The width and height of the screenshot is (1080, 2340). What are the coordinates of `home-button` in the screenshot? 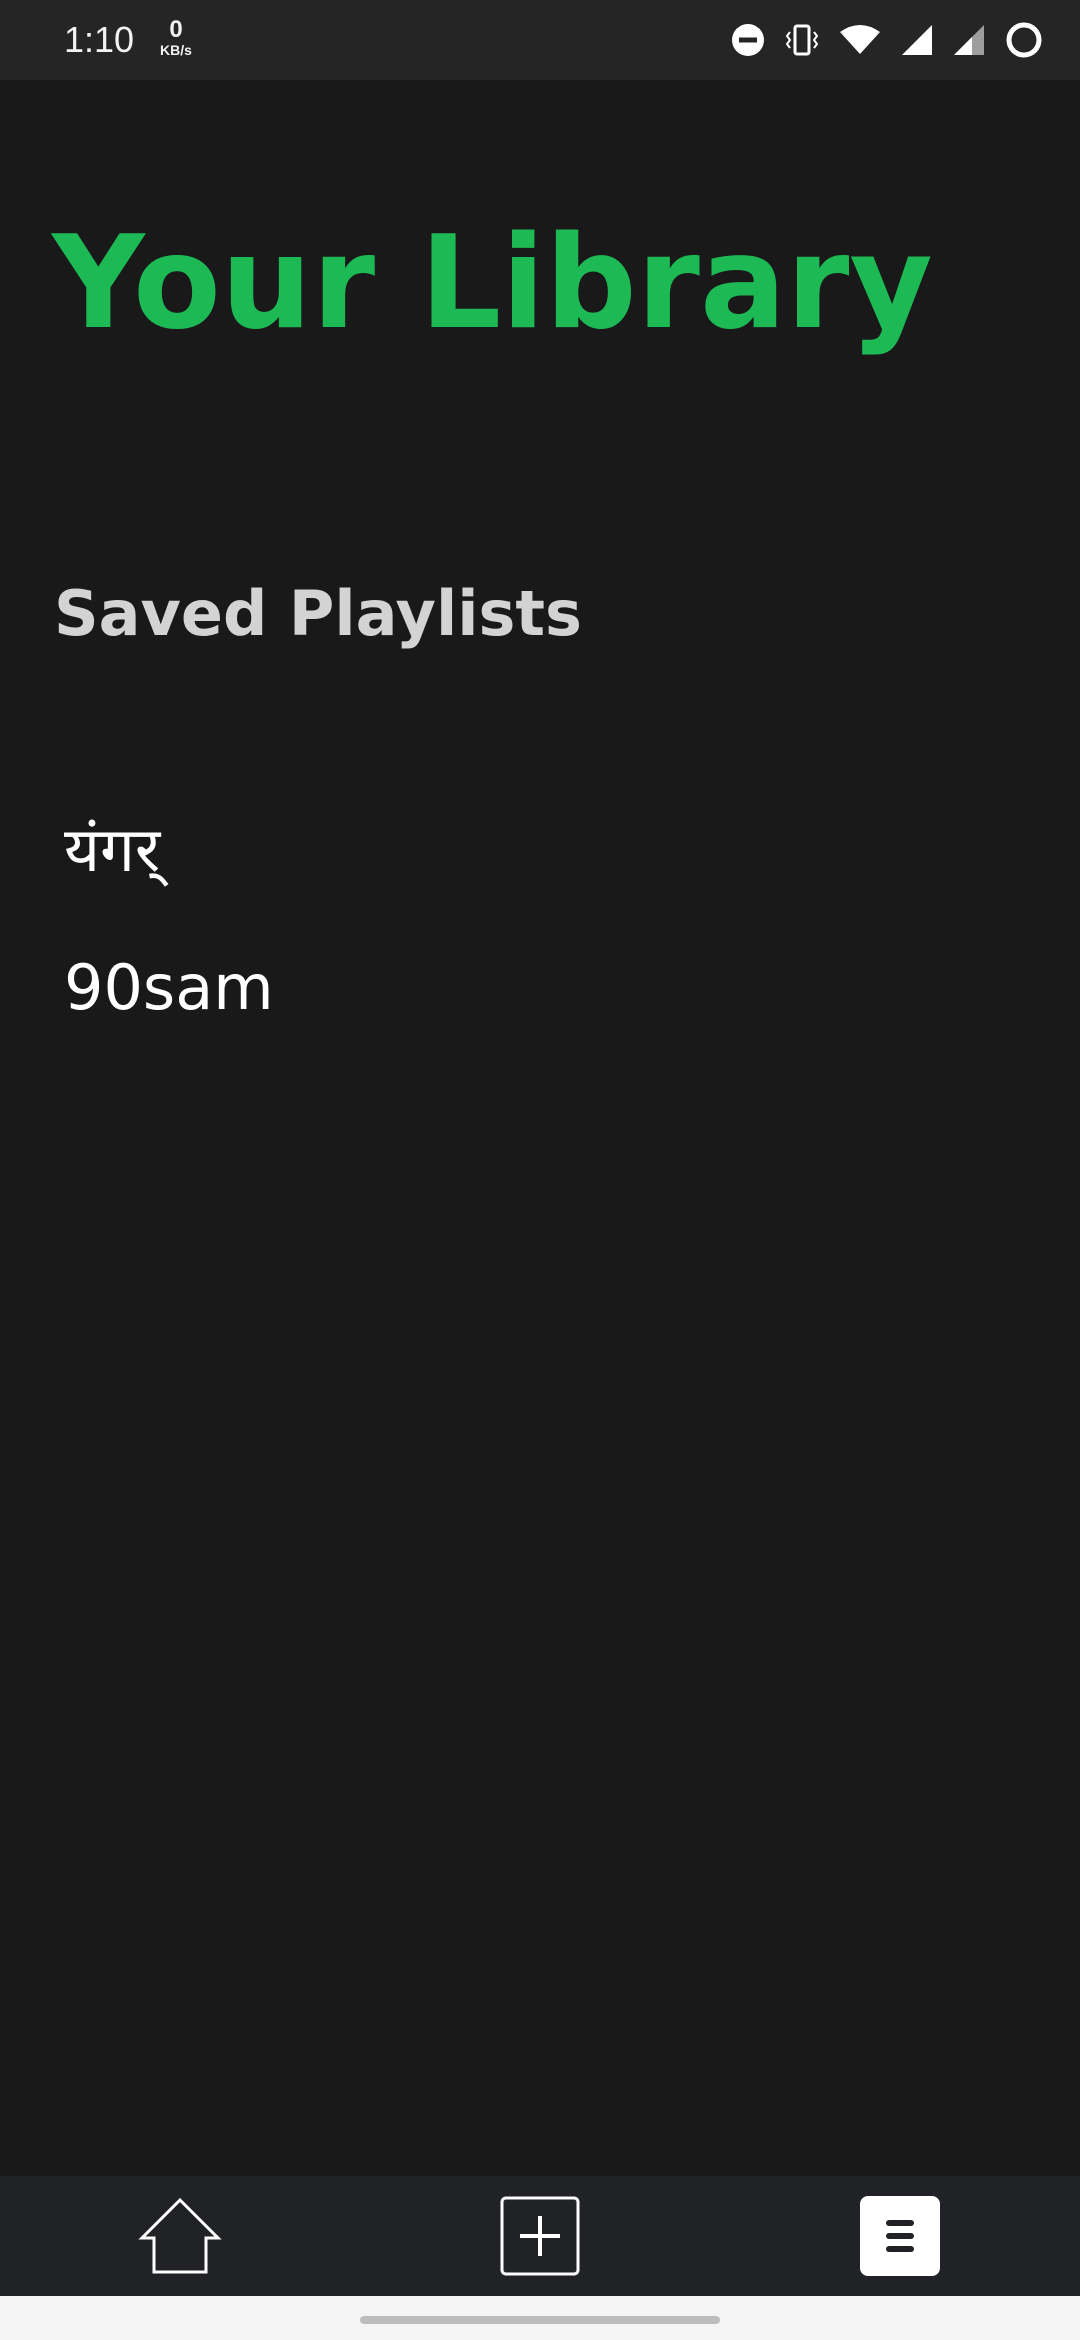 It's located at (180, 2236).